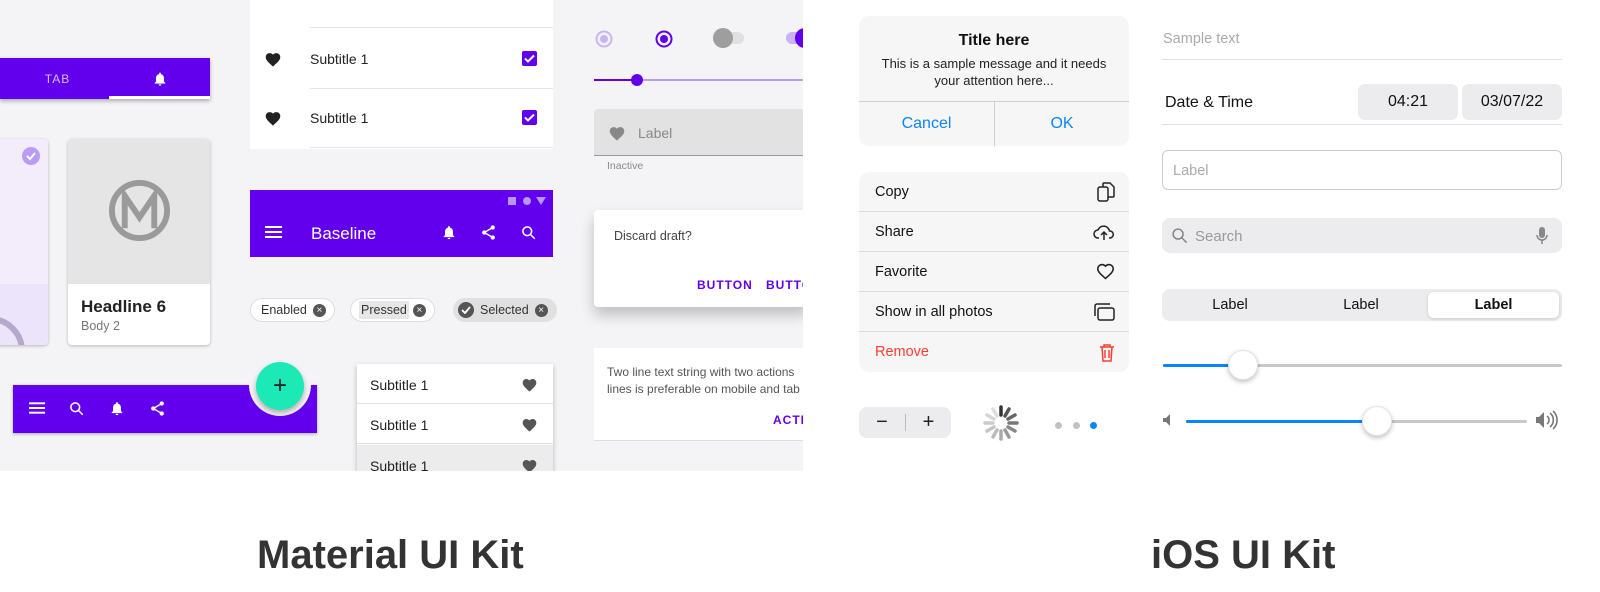 The height and width of the screenshot is (592, 1600). I want to click on chip-selected: Selected ×, so click(505, 310).